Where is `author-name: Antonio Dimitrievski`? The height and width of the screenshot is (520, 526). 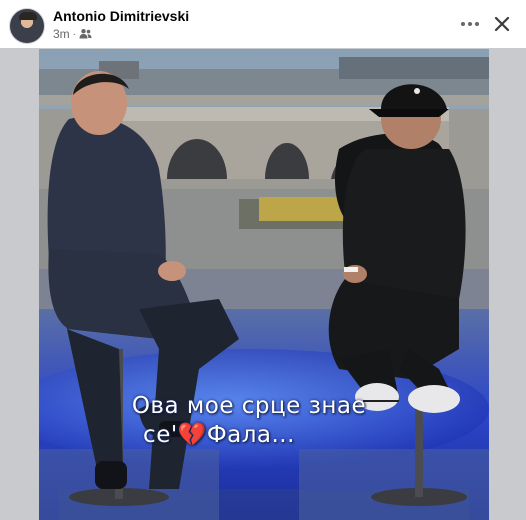 author-name: Antonio Dimitrievski is located at coordinates (121, 16).